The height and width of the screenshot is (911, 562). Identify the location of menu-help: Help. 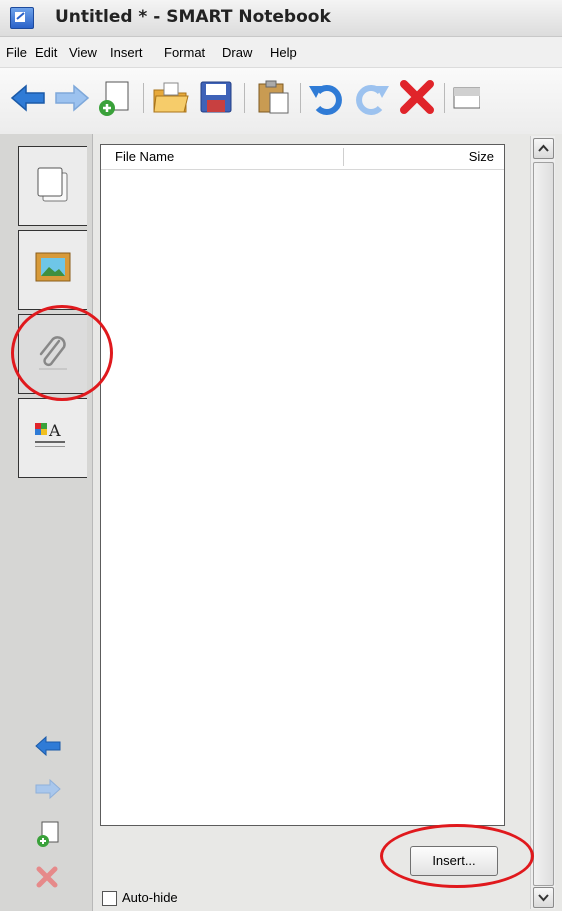
(283, 52).